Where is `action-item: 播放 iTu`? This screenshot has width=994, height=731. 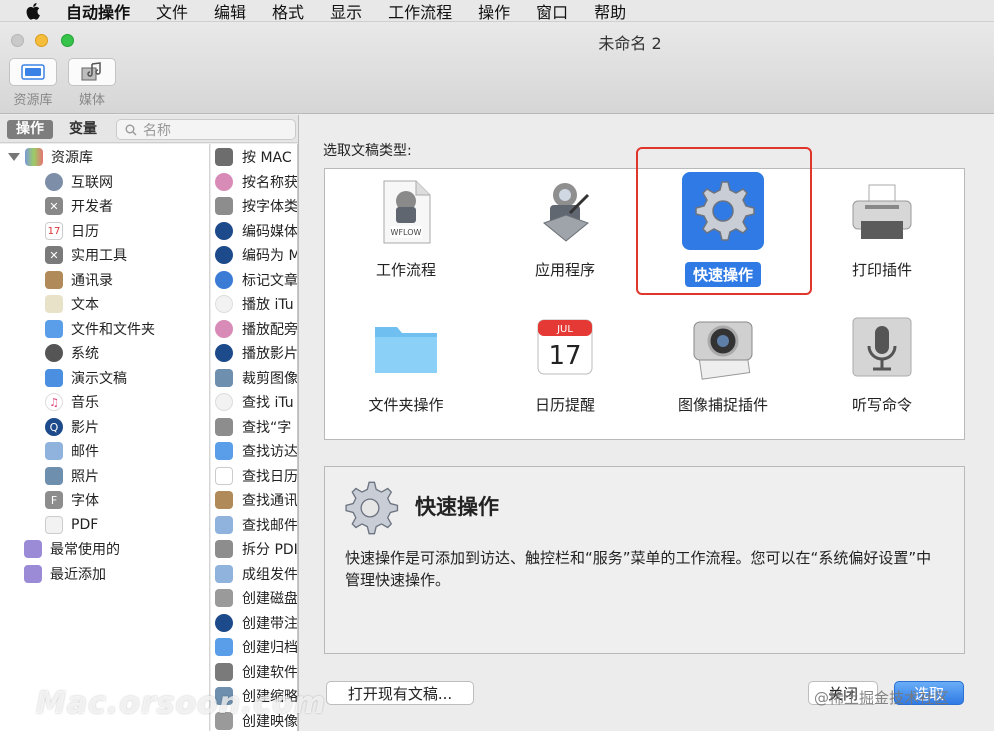 action-item: 播放 iTu is located at coordinates (254, 304).